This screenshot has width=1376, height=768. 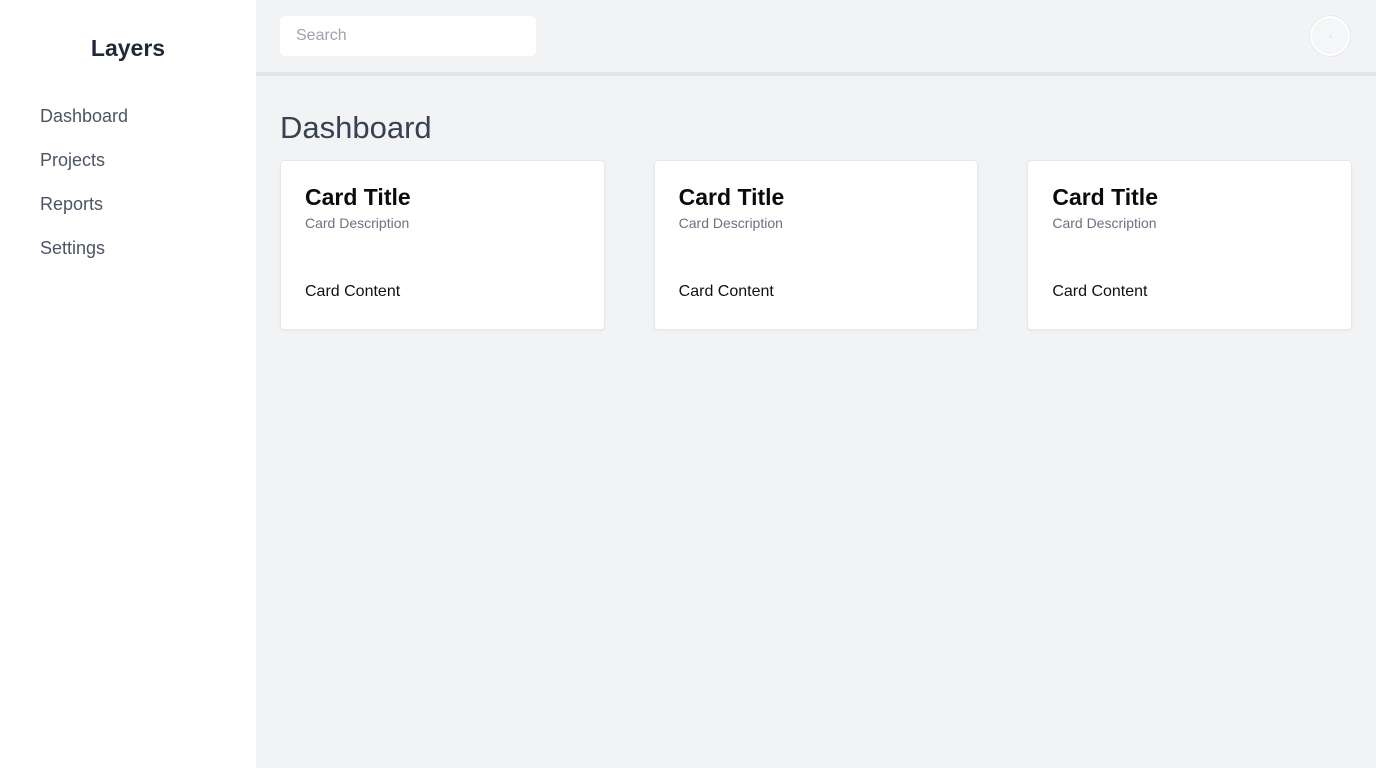 I want to click on sidebar-item-settings: Settings, so click(x=128, y=258).